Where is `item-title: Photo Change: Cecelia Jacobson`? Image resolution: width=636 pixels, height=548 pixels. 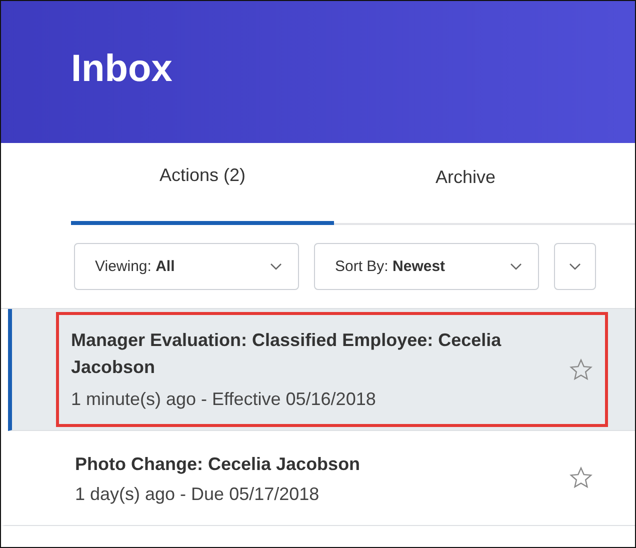
item-title: Photo Change: Cecelia Jacobson is located at coordinates (218, 464).